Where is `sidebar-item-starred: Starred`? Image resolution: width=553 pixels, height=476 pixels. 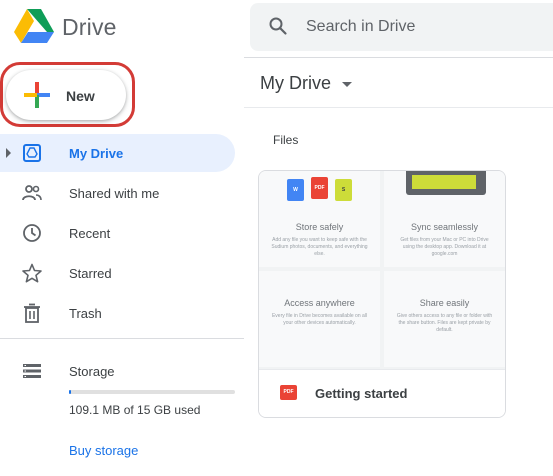
sidebar-item-starred: Starred is located at coordinates (117, 273).